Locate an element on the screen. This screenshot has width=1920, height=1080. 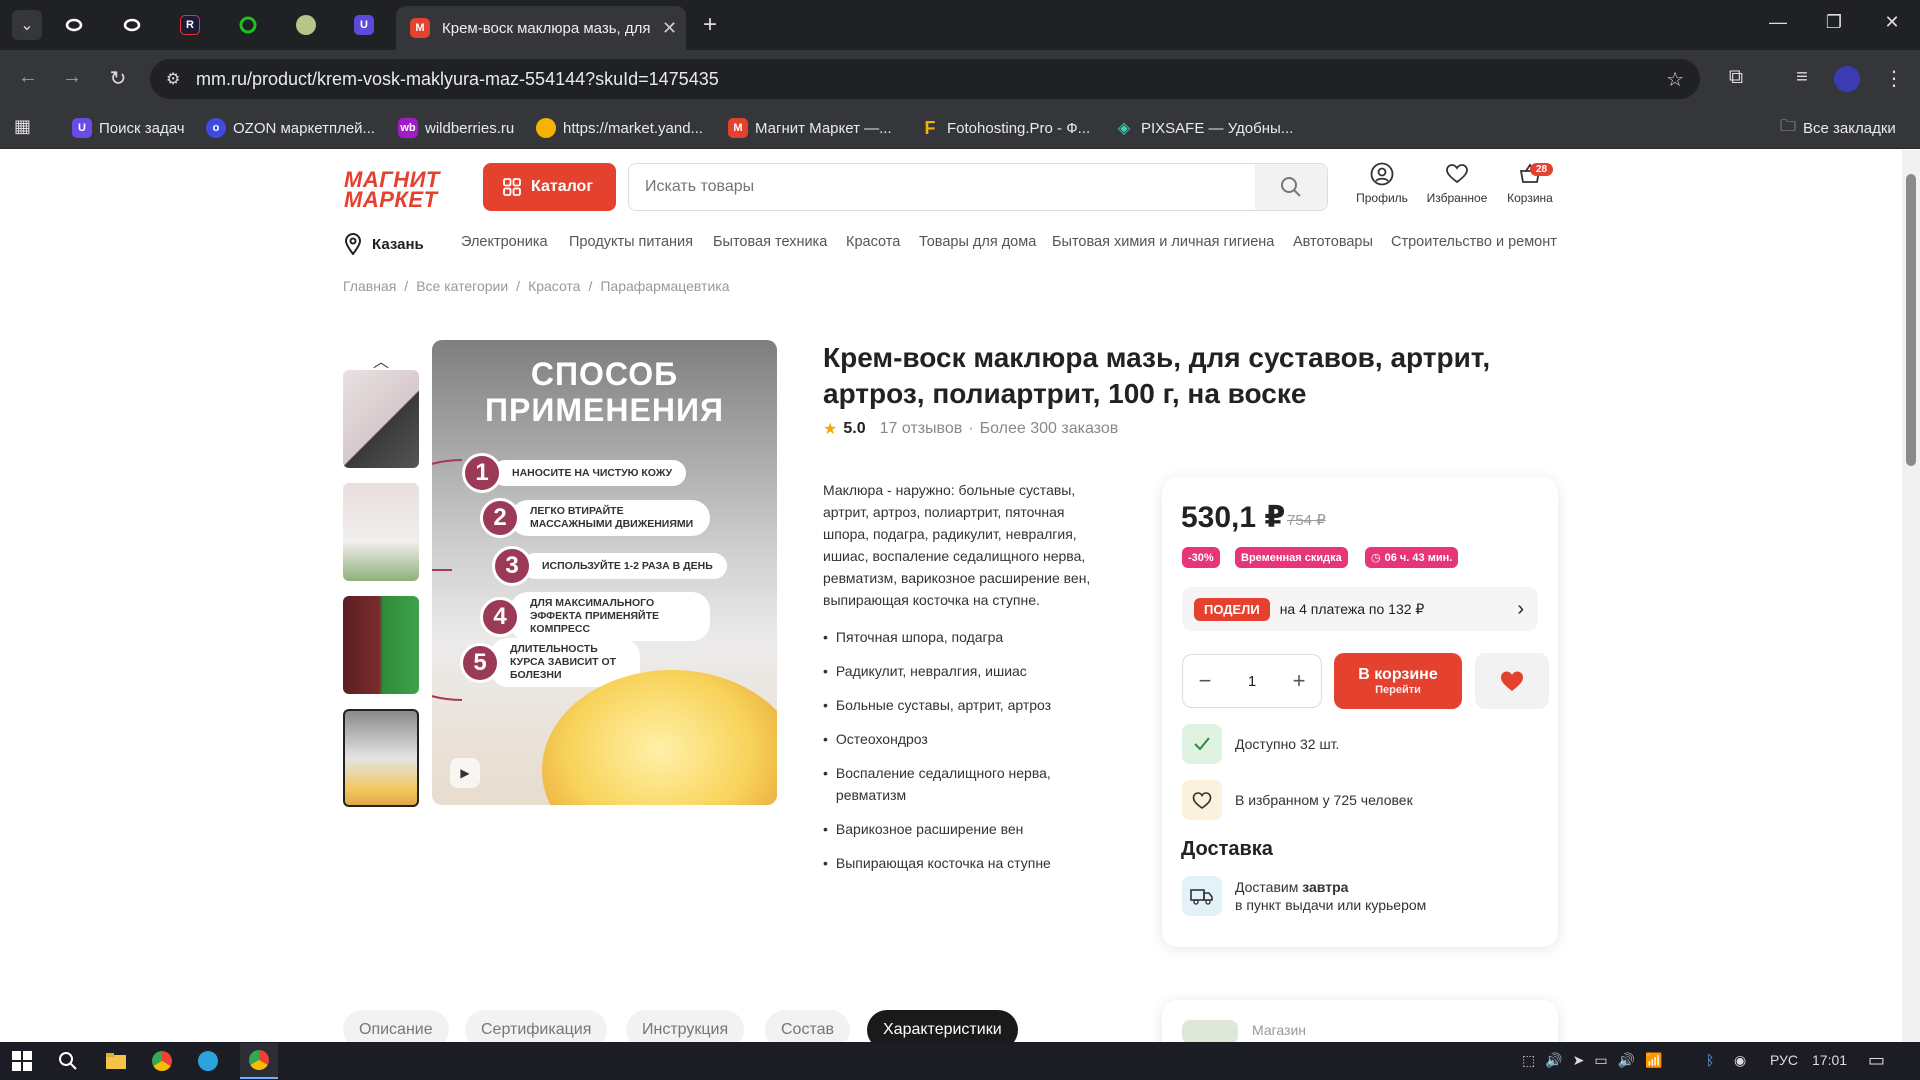
magnit-favicon: M is located at coordinates (420, 28).